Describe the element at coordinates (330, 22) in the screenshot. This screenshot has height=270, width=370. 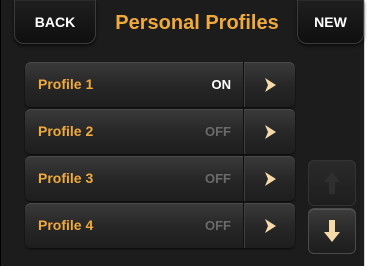
I see `new-profile-button: NEW` at that location.